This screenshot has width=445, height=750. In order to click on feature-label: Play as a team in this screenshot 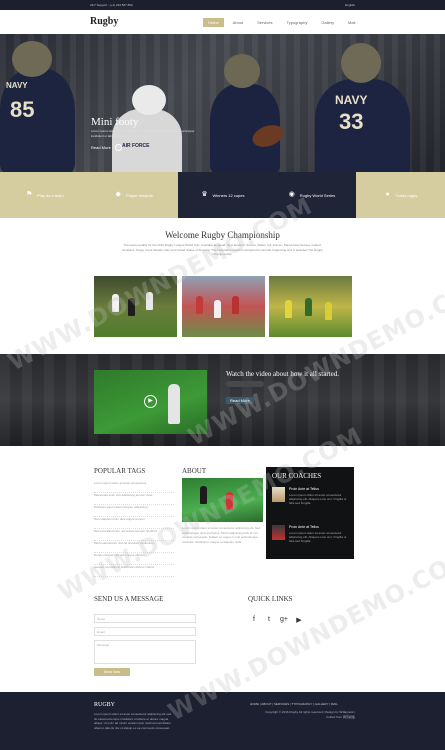, I will do `click(50, 195)`.